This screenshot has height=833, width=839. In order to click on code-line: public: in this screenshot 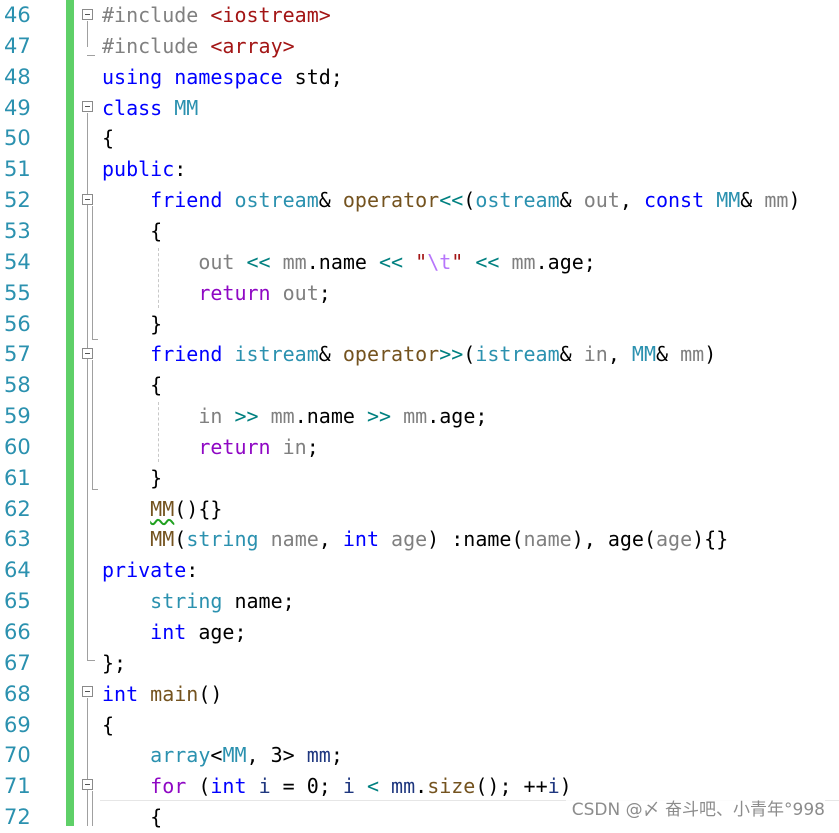, I will do `click(144, 169)`.